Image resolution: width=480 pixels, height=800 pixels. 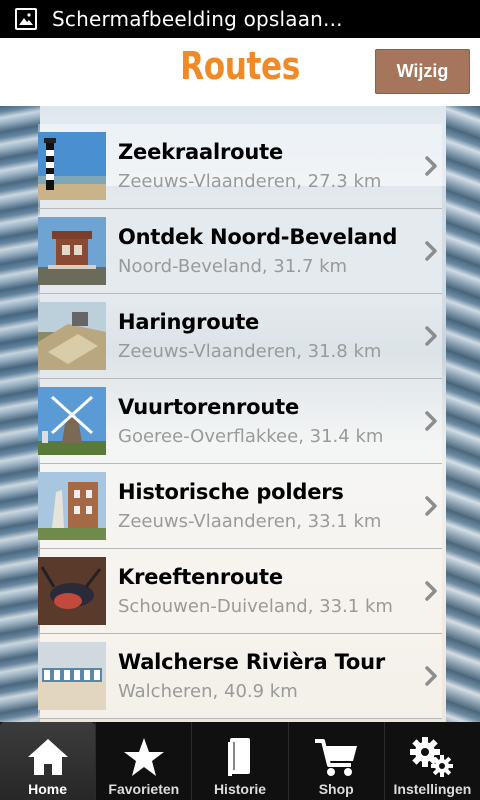 What do you see at coordinates (251, 436) in the screenshot?
I see `route-subtitle: Goeree-Overflakkee, 31.4 km` at bounding box center [251, 436].